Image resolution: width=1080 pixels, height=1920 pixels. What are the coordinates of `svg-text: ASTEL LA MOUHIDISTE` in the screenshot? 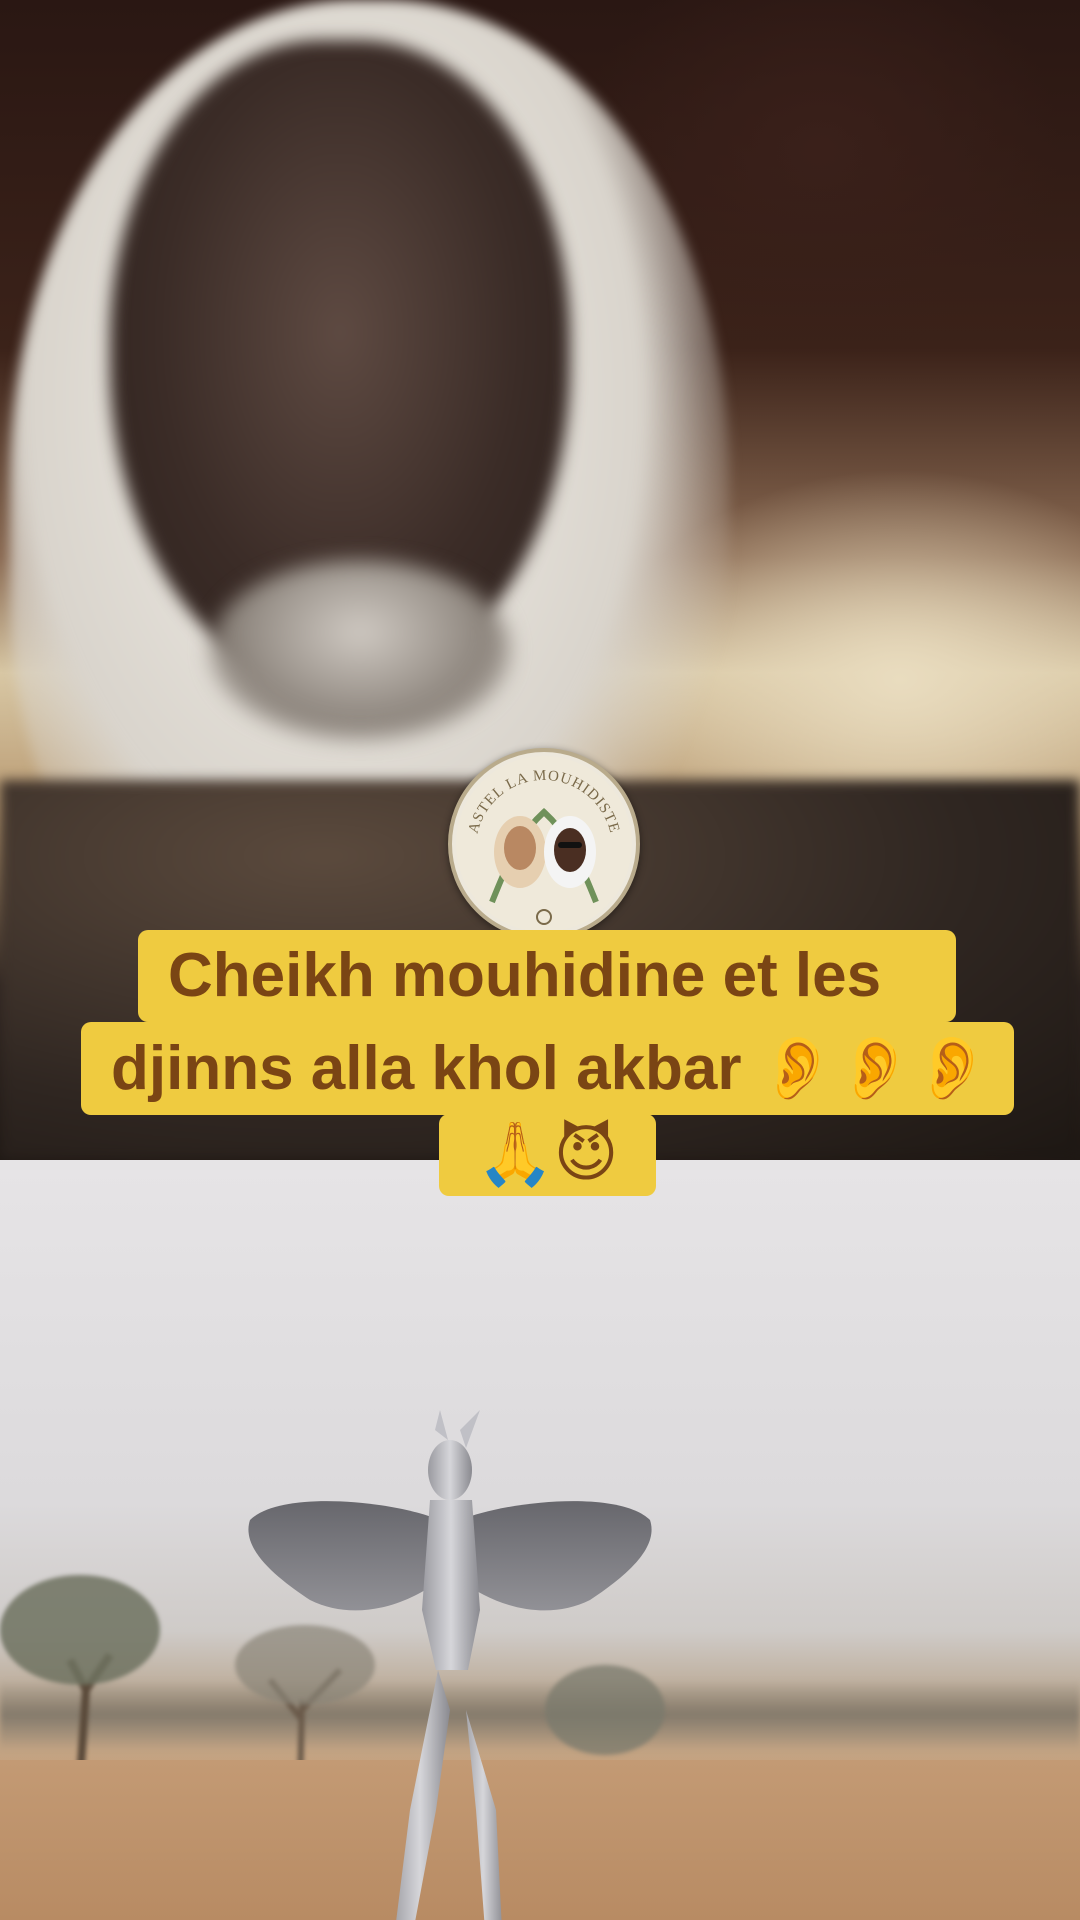 It's located at (544, 801).